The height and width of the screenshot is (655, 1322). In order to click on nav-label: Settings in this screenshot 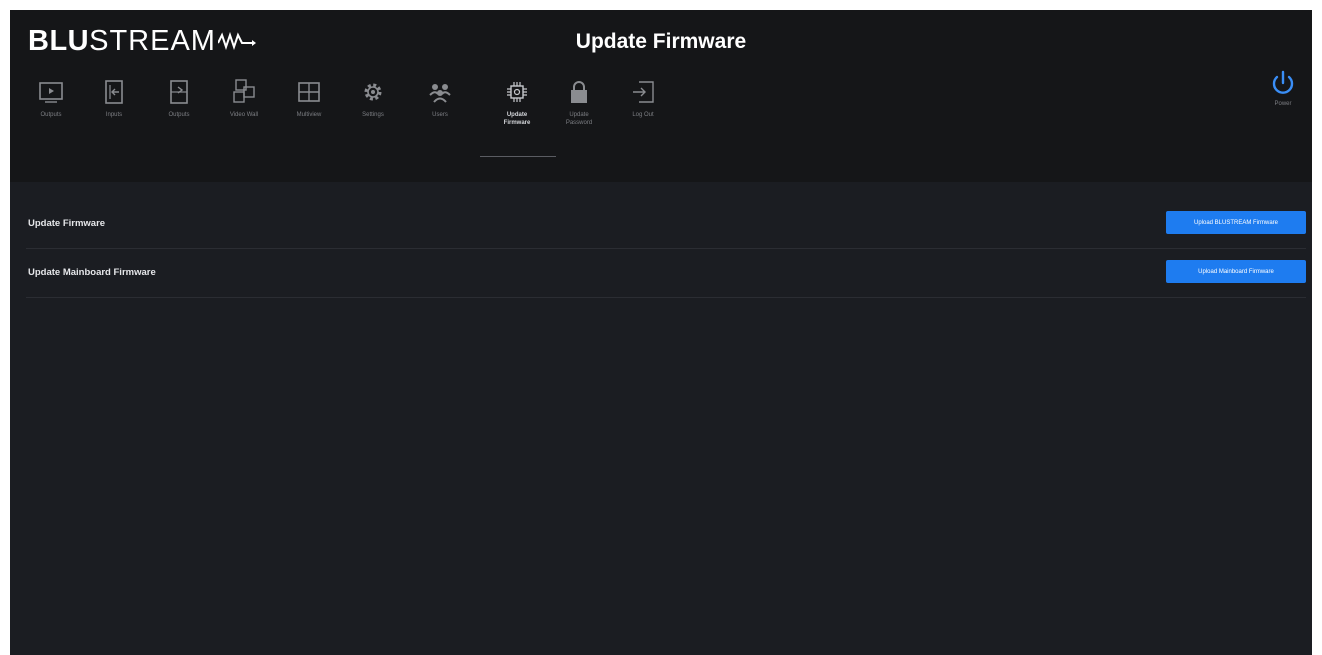, I will do `click(373, 115)`.